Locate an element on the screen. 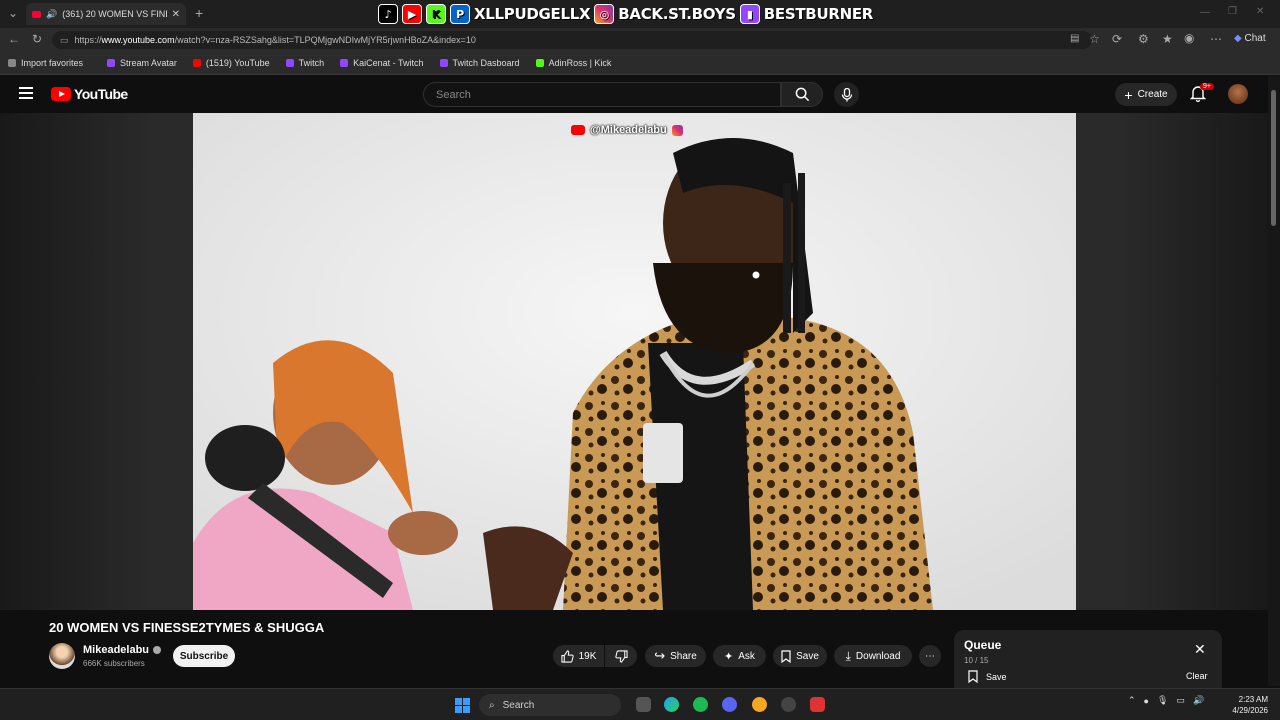  windows-taskbar: ⌕ Search ⌃ ● 🎙 ▭ 🔊 2:23 AM 4/29/2026 is located at coordinates (640, 704).